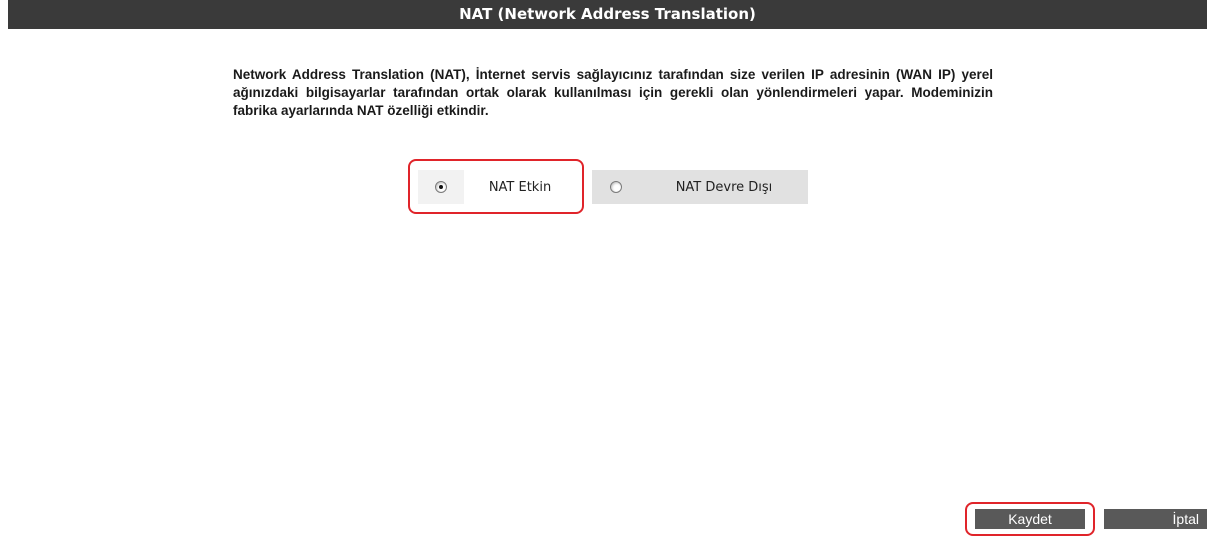 The image size is (1207, 537). I want to click on nat-disabled-radio-cell, so click(616, 187).